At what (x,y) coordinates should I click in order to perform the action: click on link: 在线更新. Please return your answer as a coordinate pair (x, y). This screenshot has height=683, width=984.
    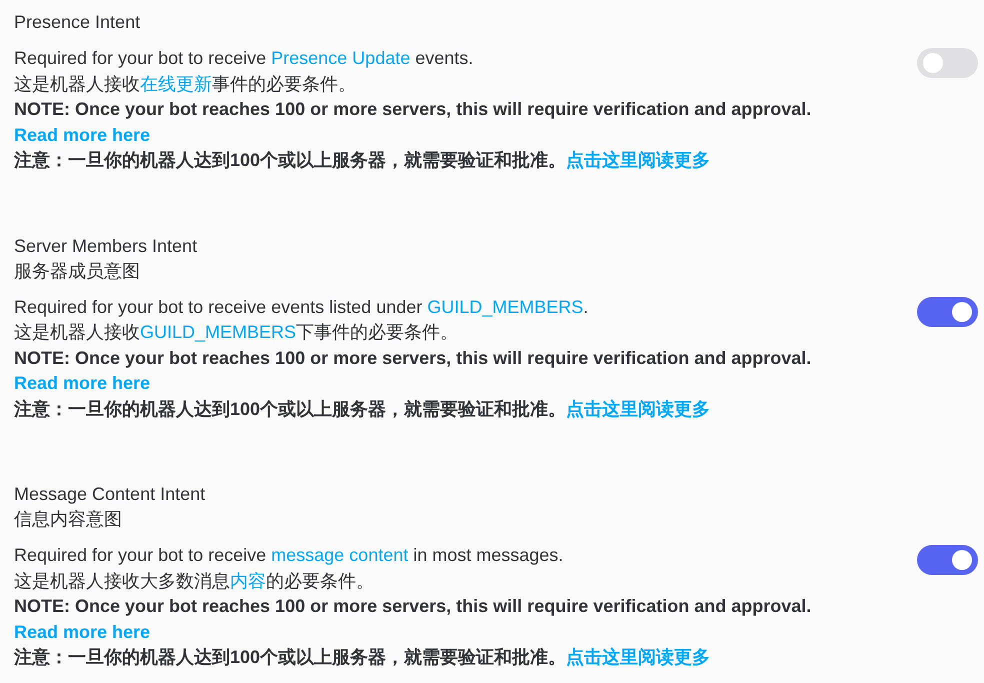
    Looking at the image, I should click on (176, 84).